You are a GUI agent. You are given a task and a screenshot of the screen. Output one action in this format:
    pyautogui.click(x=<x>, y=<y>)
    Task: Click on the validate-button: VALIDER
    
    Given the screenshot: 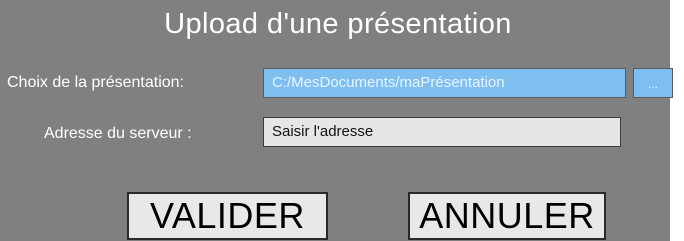 What is the action you would take?
    pyautogui.click(x=227, y=216)
    